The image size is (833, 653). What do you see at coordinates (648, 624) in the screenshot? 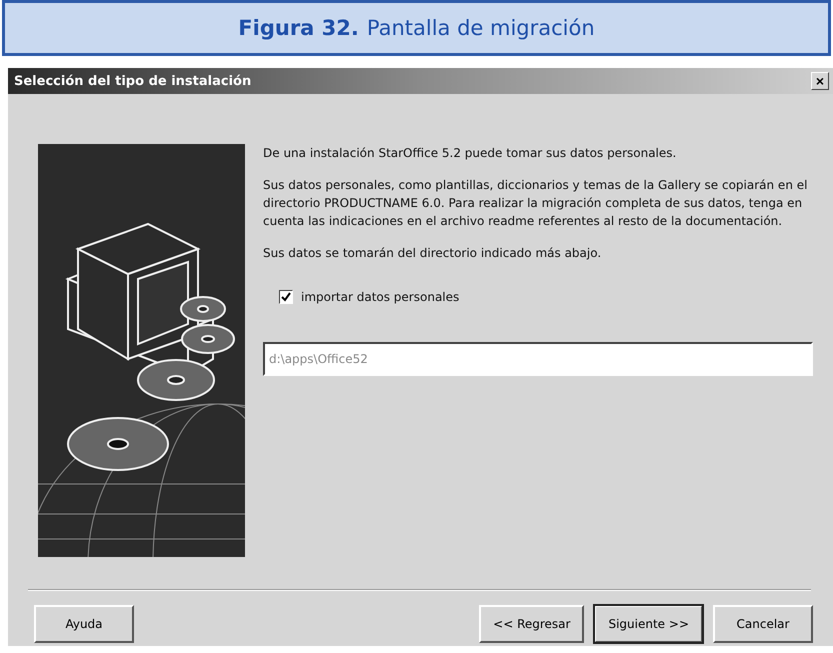
I see `dialog-button: Siguiente >>` at bounding box center [648, 624].